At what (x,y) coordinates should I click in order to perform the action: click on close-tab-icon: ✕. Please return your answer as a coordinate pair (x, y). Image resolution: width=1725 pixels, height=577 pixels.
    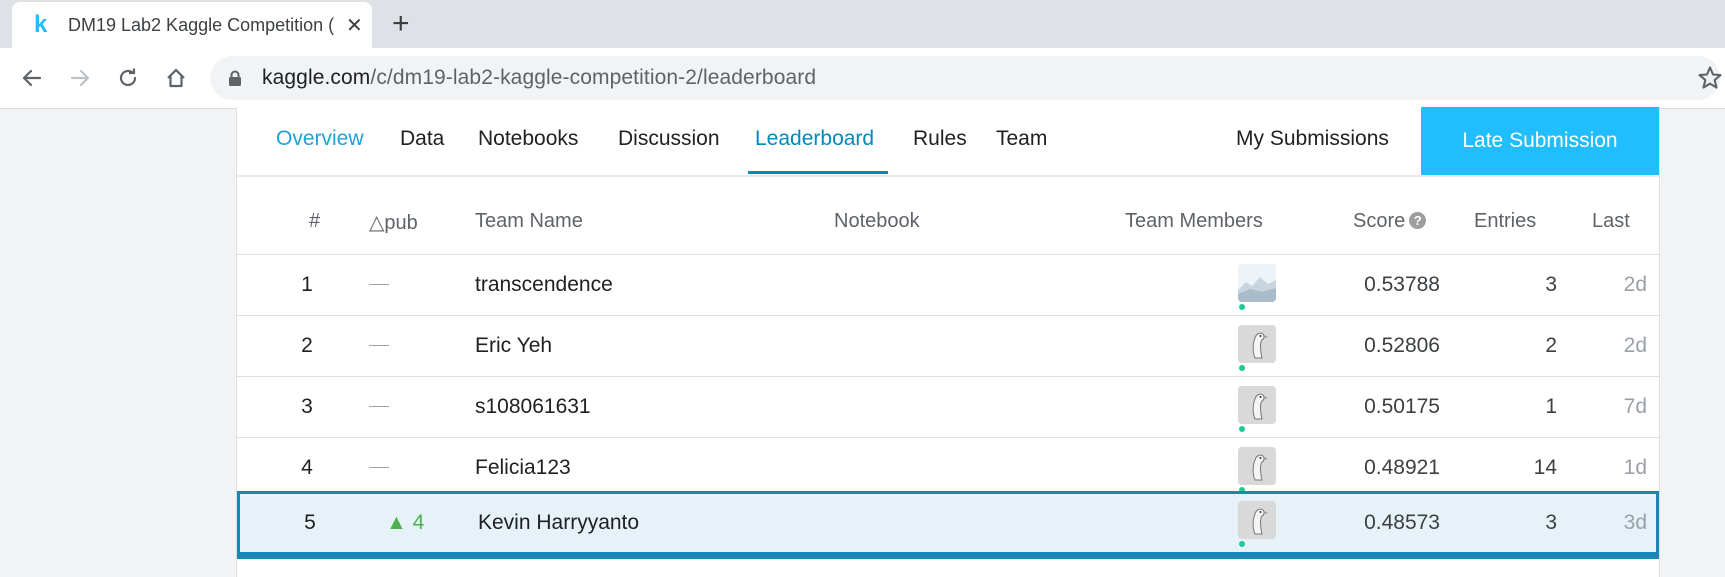
    Looking at the image, I should click on (354, 25).